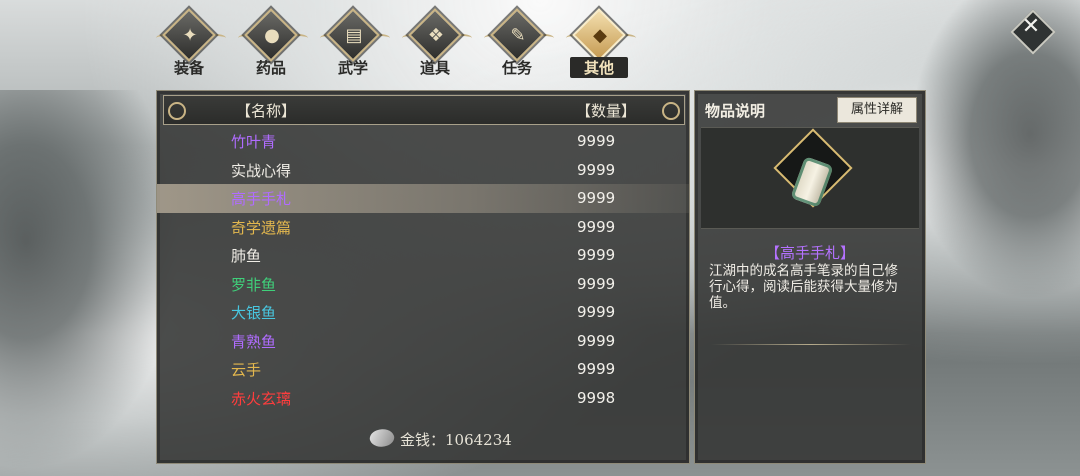  Describe the element at coordinates (254, 341) in the screenshot. I see `item-name: 青熟鱼` at that location.